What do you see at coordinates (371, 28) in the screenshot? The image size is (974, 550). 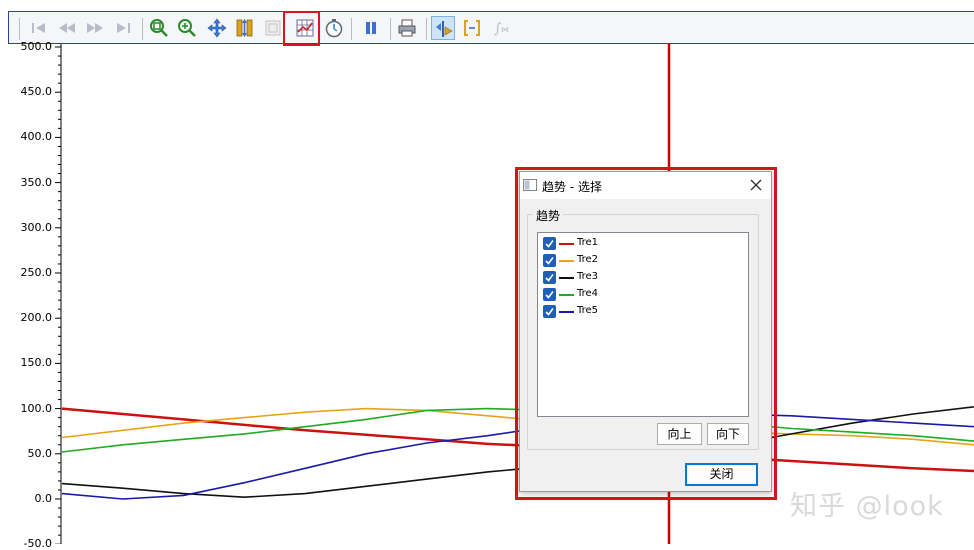 I see `pause-icon` at bounding box center [371, 28].